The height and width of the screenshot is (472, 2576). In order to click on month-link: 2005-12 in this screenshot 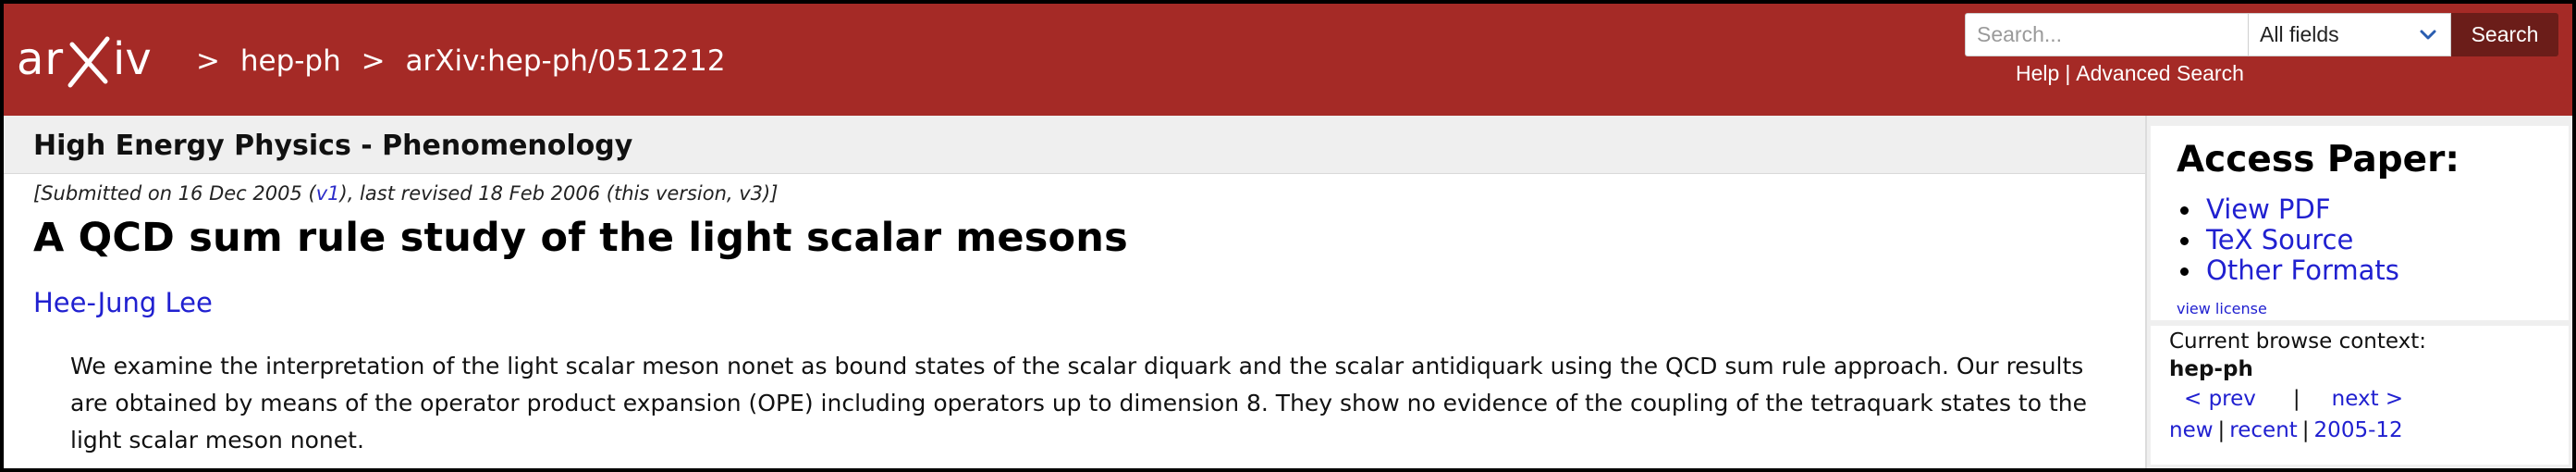, I will do `click(2358, 430)`.